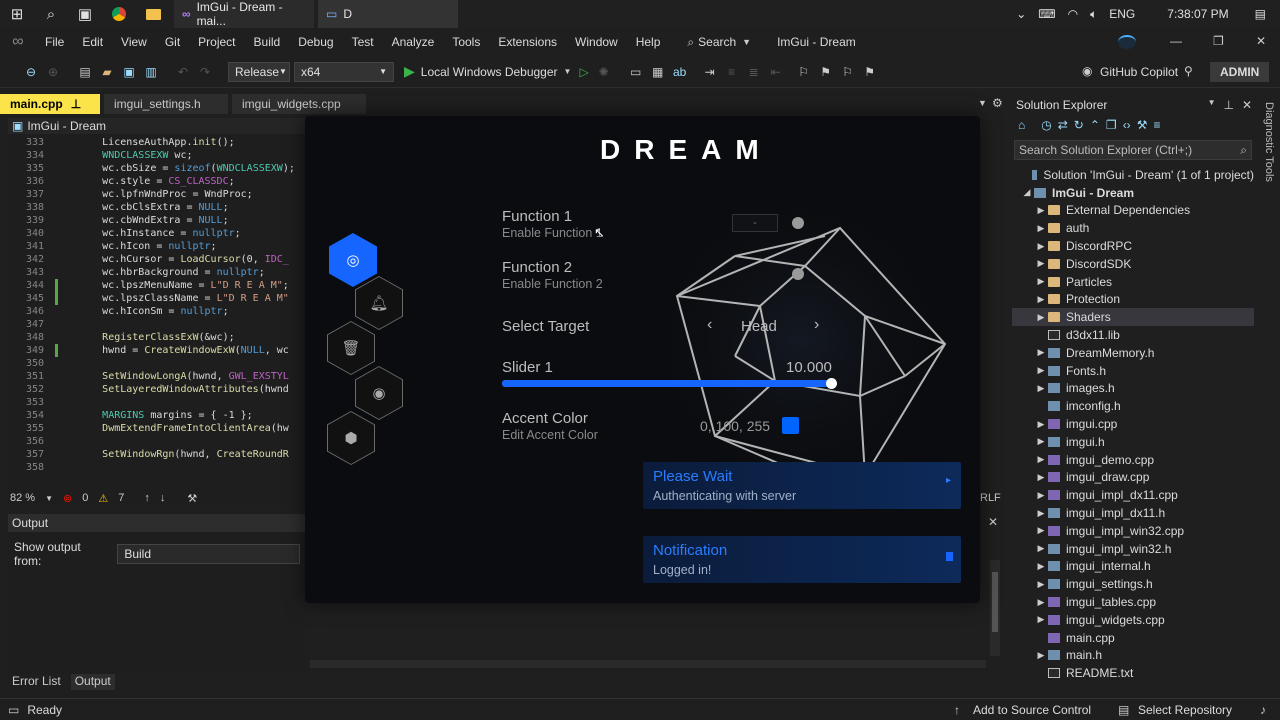  Describe the element at coordinates (54, 42) in the screenshot. I see `menu-file: File` at that location.